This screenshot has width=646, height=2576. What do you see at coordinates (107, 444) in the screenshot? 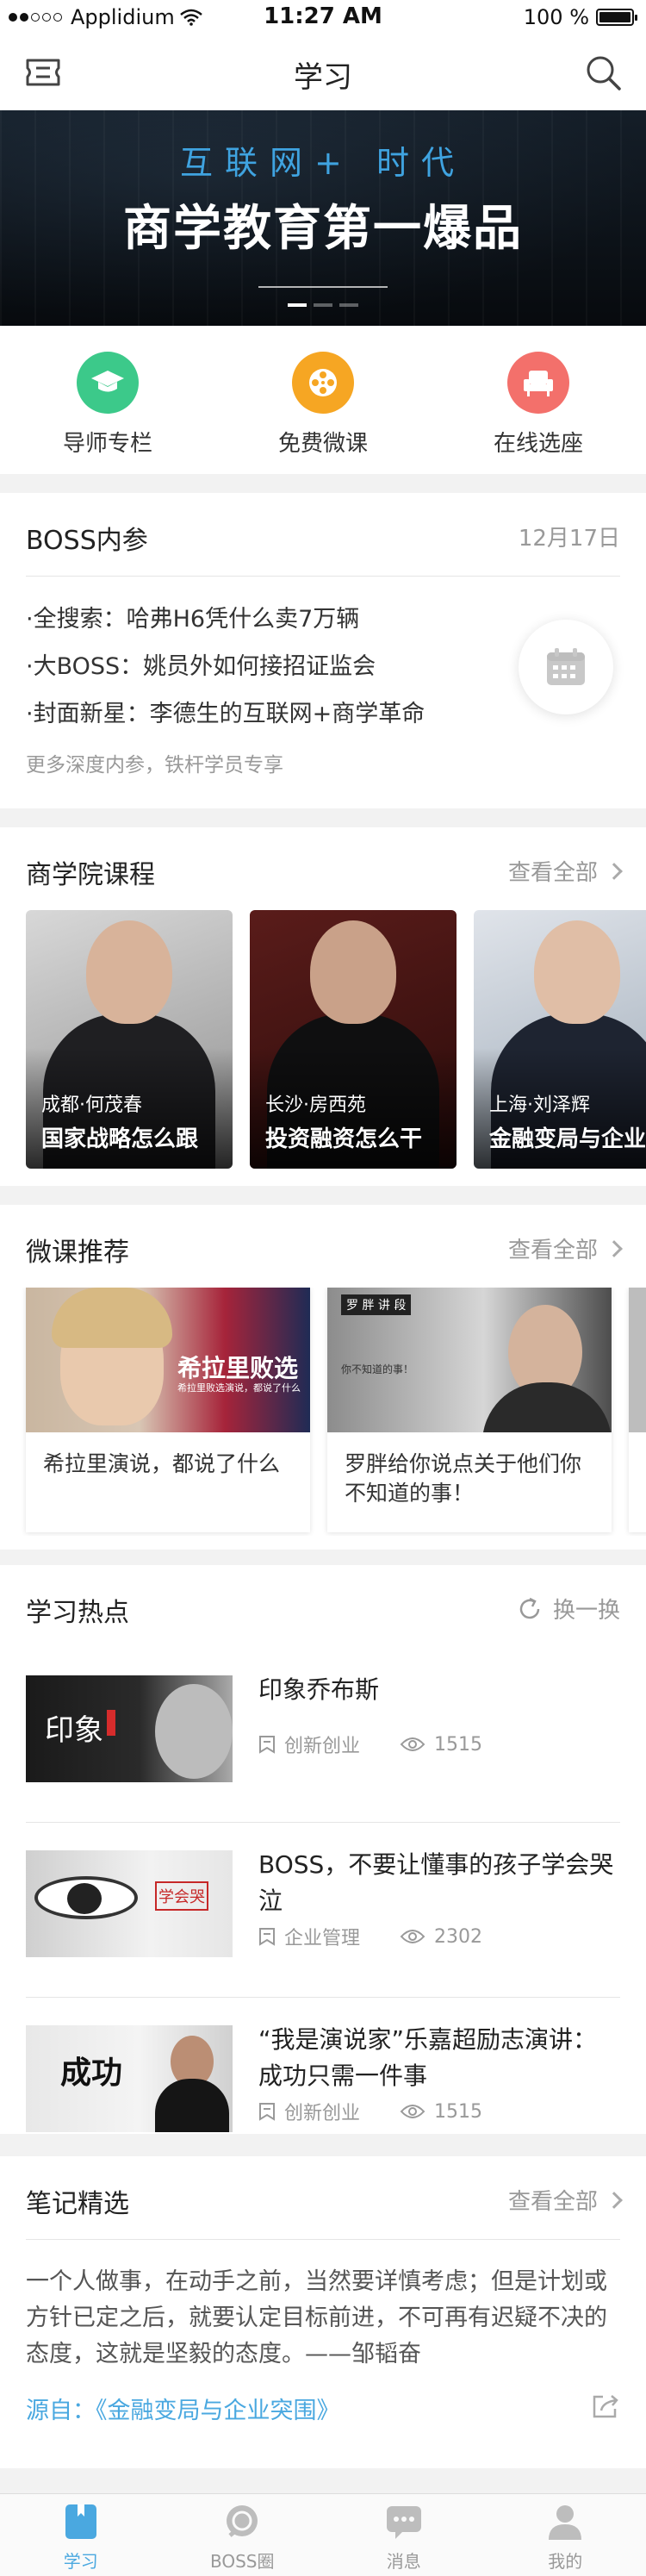
I see `quick-entry-label: 导师专栏` at bounding box center [107, 444].